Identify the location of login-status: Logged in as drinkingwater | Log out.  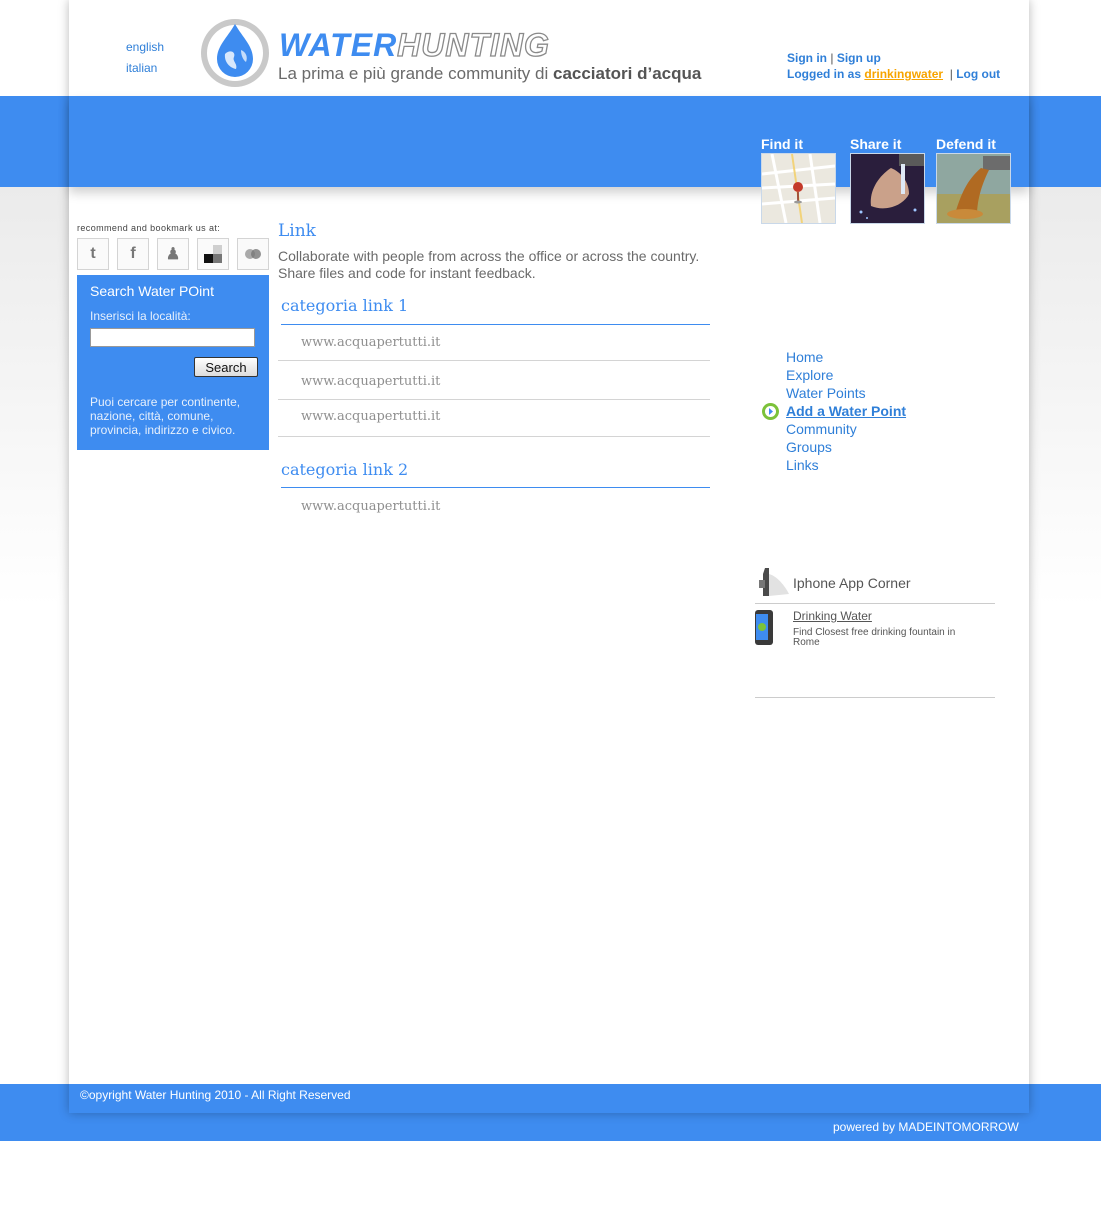
(893, 74).